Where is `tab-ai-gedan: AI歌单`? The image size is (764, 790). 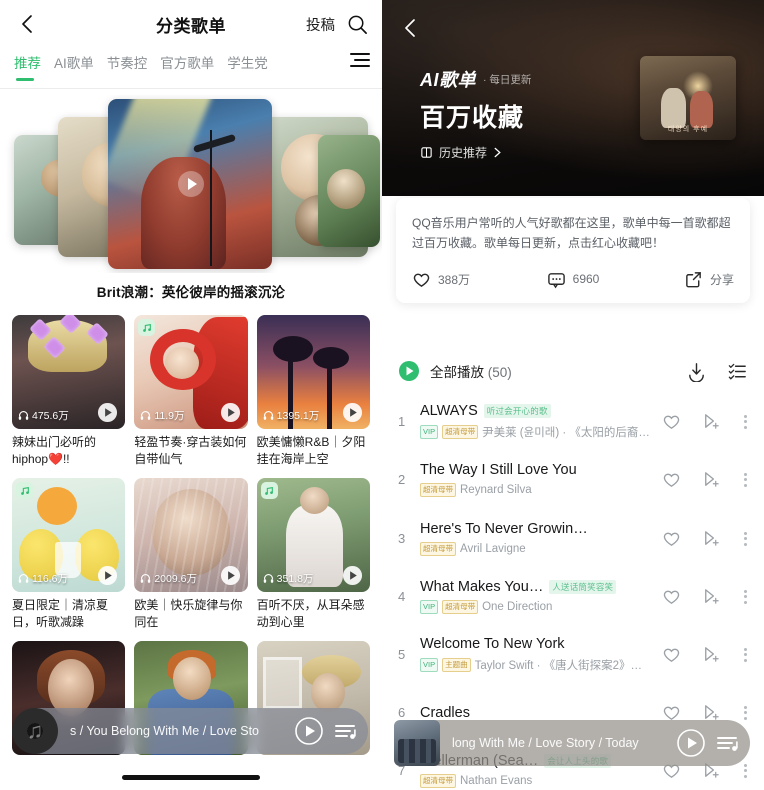
tab-ai-gedan: AI歌单 is located at coordinates (80, 60).